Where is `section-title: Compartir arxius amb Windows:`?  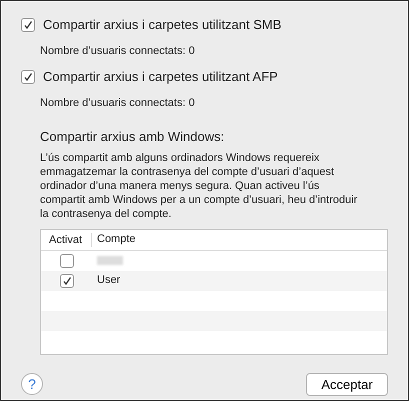 section-title: Compartir arxius amb Windows: is located at coordinates (133, 137).